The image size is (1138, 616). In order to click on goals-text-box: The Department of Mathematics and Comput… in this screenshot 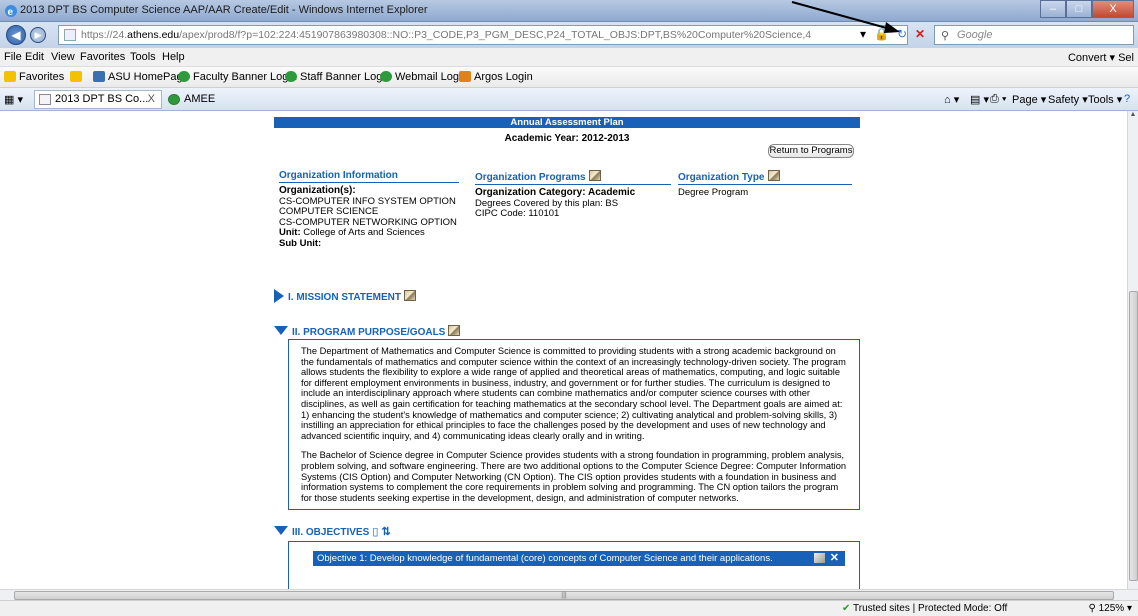, I will do `click(574, 425)`.